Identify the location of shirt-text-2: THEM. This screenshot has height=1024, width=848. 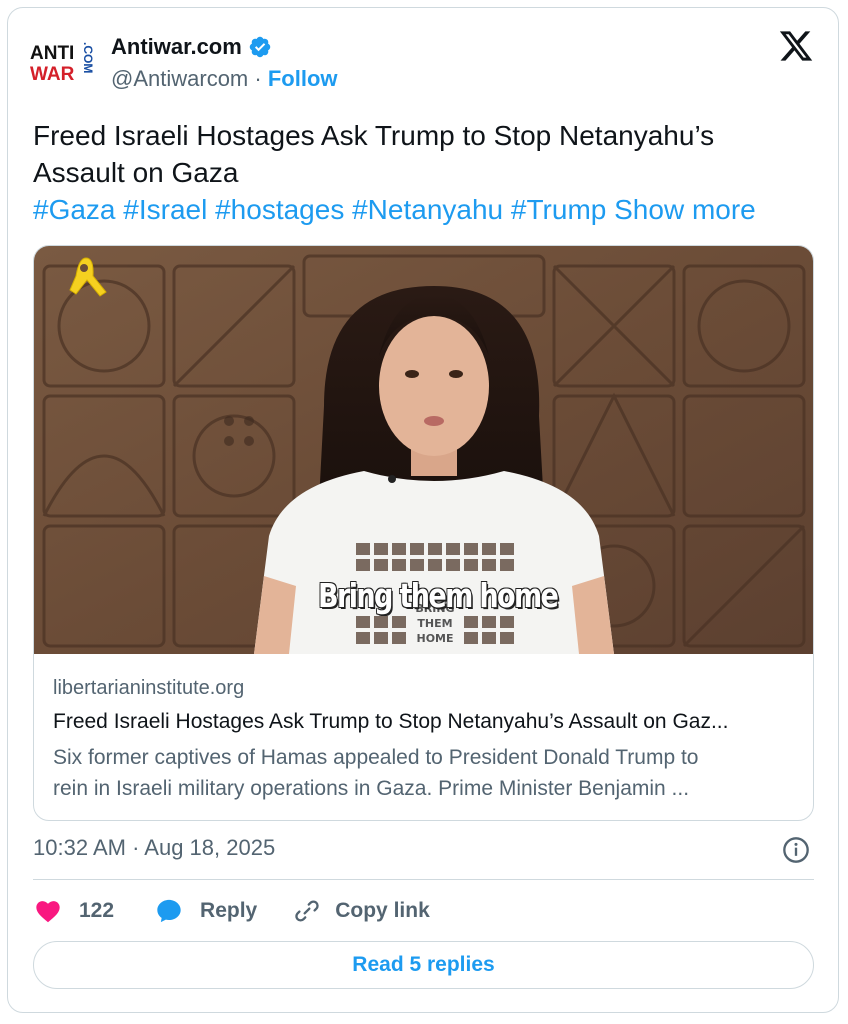
(434, 623).